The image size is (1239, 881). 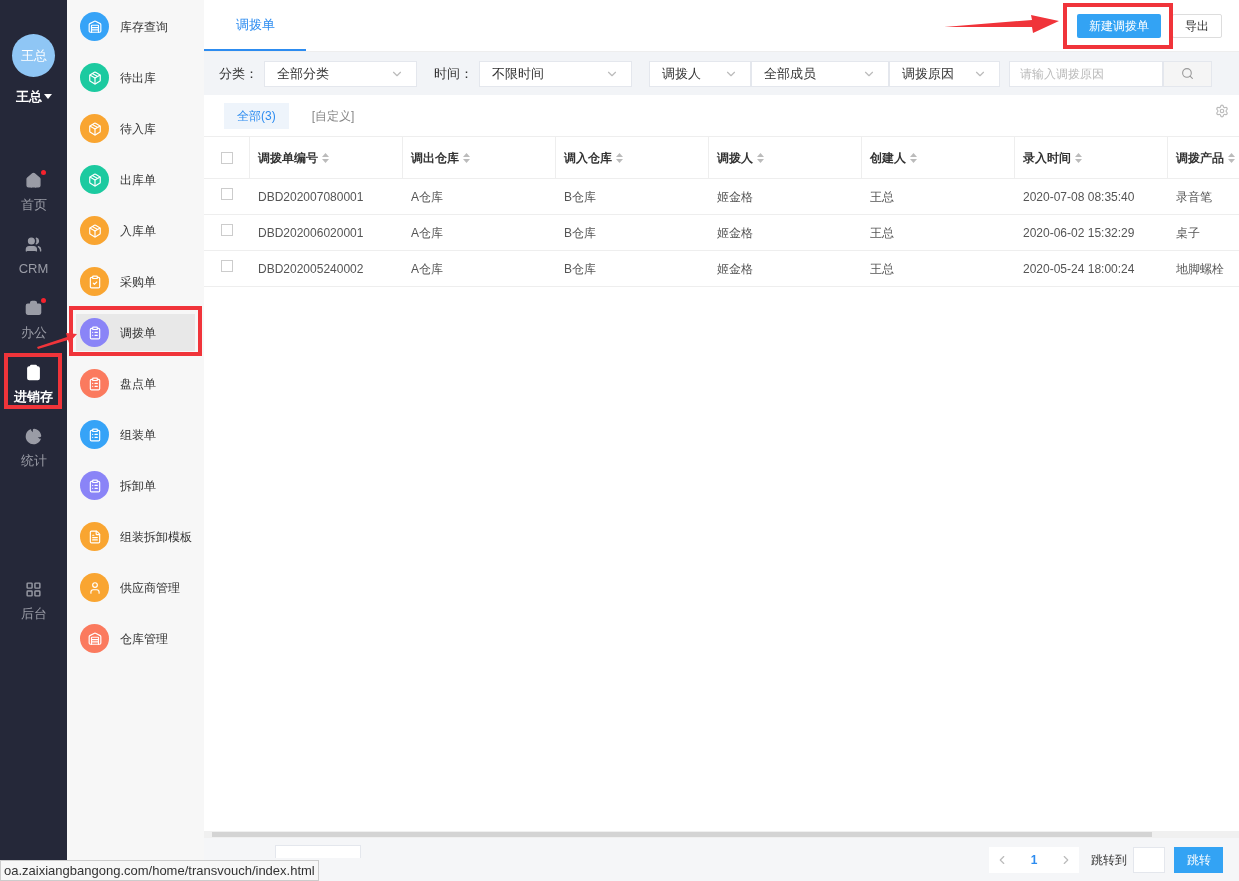 What do you see at coordinates (333, 115) in the screenshot?
I see `view-tab: [自定义]` at bounding box center [333, 115].